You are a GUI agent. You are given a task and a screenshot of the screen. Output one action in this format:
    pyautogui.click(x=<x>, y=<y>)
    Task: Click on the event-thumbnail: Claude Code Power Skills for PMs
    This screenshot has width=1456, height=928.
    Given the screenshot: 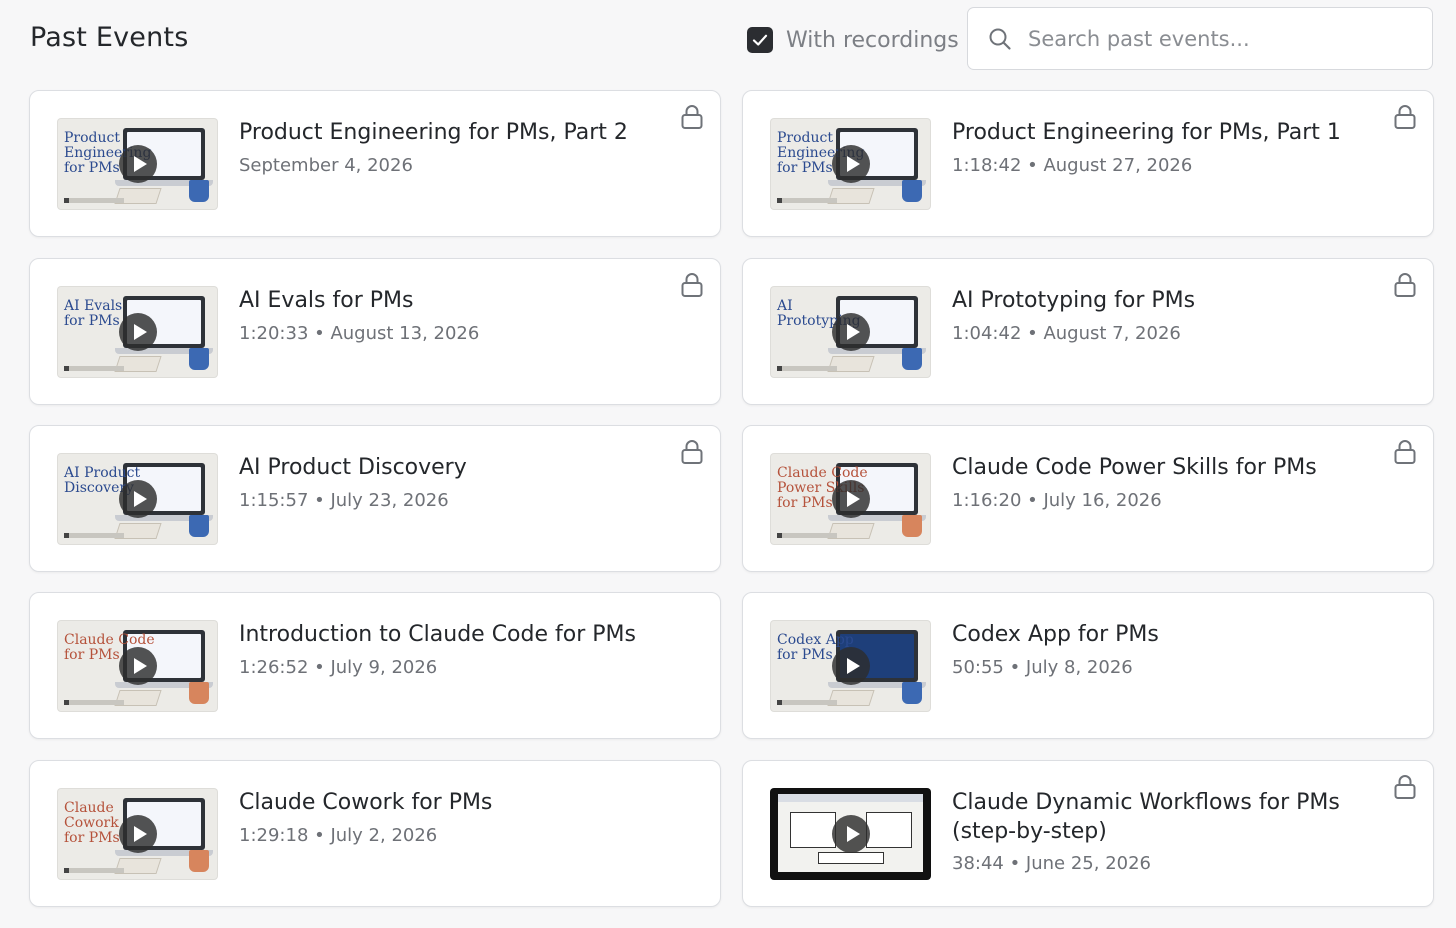 What is the action you would take?
    pyautogui.click(x=850, y=499)
    